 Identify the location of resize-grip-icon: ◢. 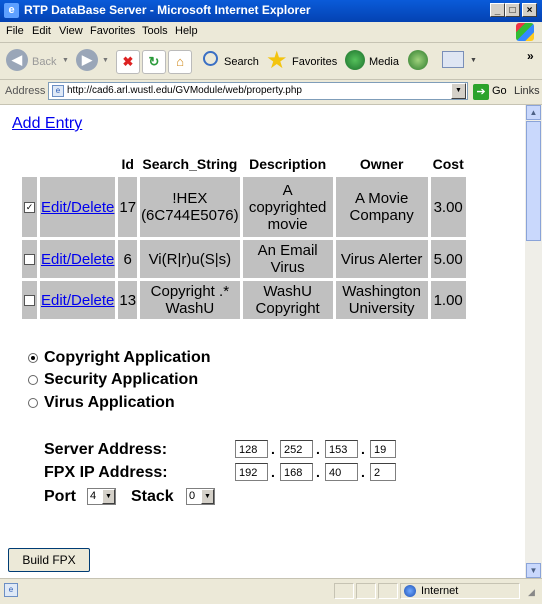
(531, 592).